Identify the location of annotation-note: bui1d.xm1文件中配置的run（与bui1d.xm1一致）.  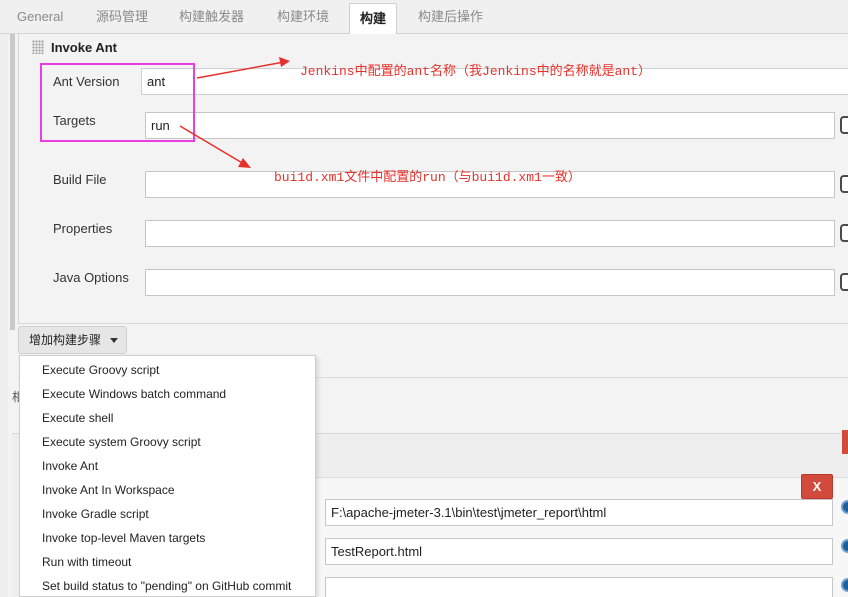
(427, 177).